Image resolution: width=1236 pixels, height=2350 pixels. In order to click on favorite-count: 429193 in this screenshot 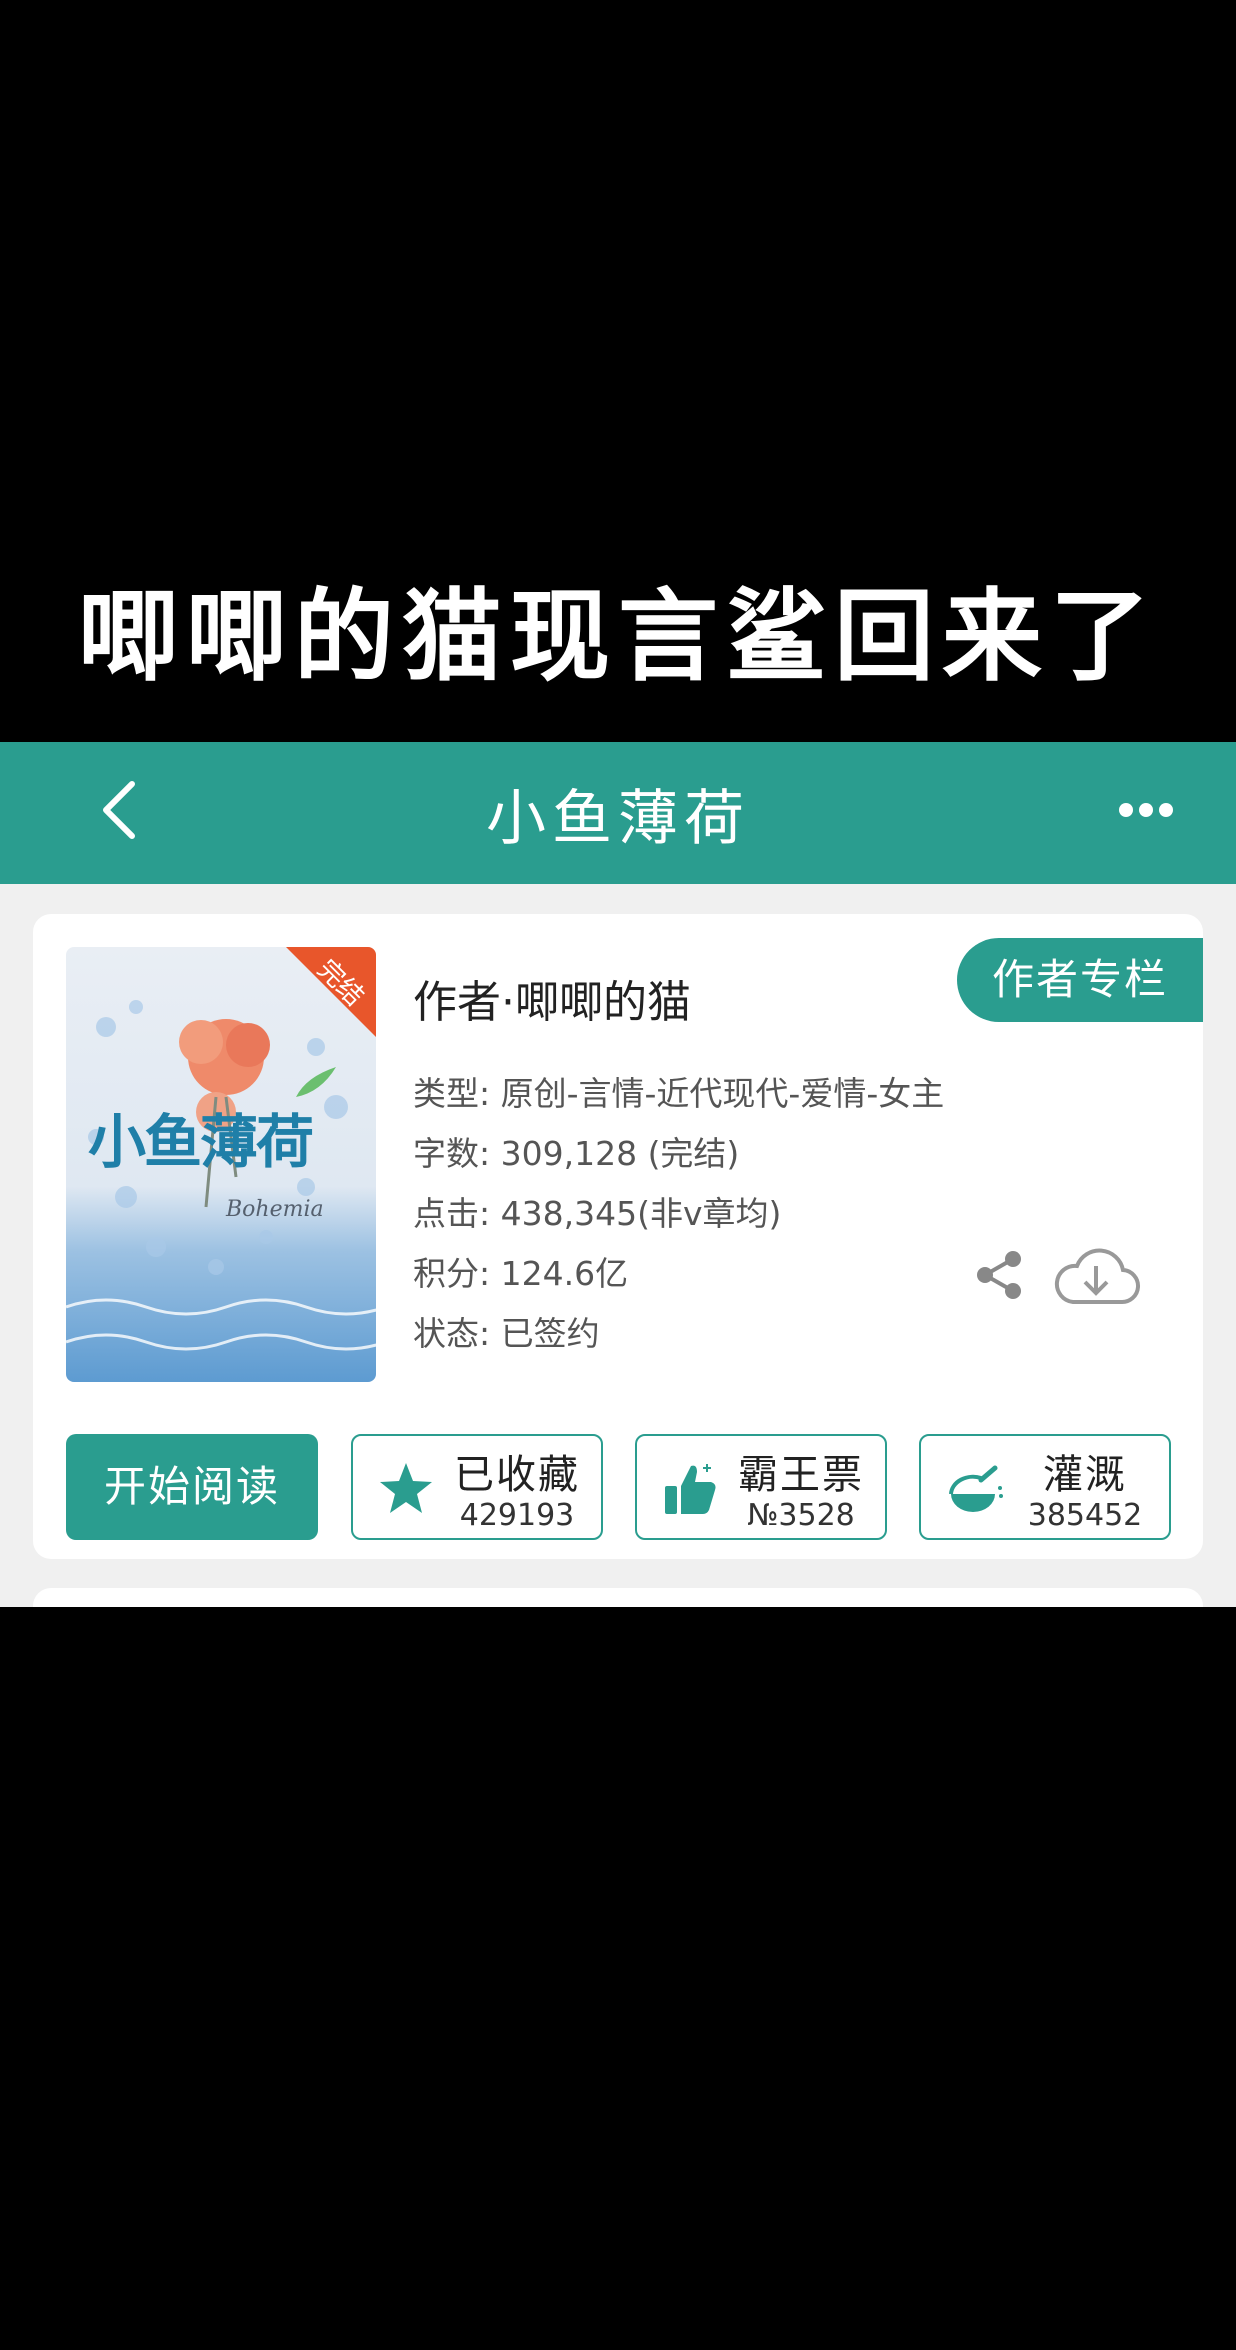, I will do `click(517, 1515)`.